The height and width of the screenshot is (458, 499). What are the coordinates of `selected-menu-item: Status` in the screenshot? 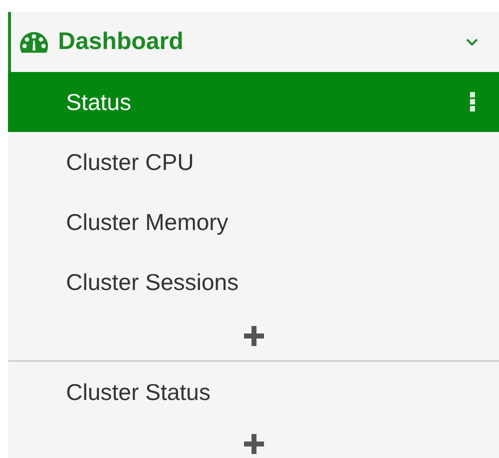 It's located at (253, 102).